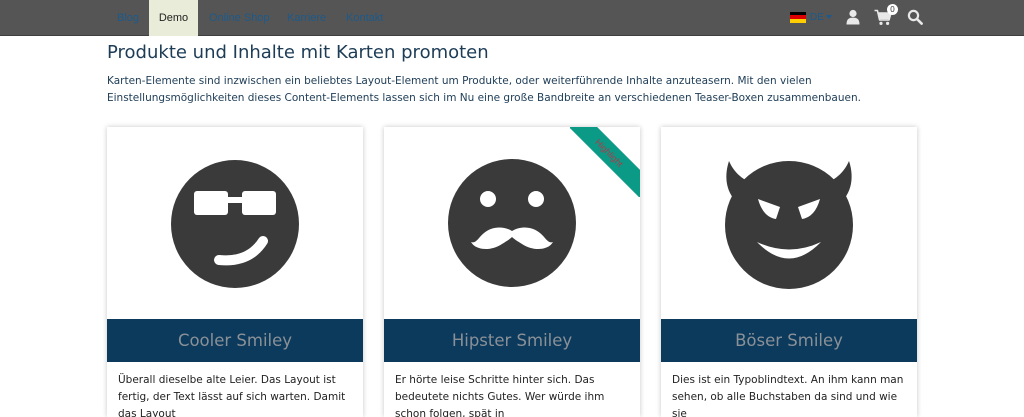 The height and width of the screenshot is (417, 1024). Describe the element at coordinates (298, 52) in the screenshot. I see `page-title: Produkte und Inhalte mit Karten promoten` at that location.